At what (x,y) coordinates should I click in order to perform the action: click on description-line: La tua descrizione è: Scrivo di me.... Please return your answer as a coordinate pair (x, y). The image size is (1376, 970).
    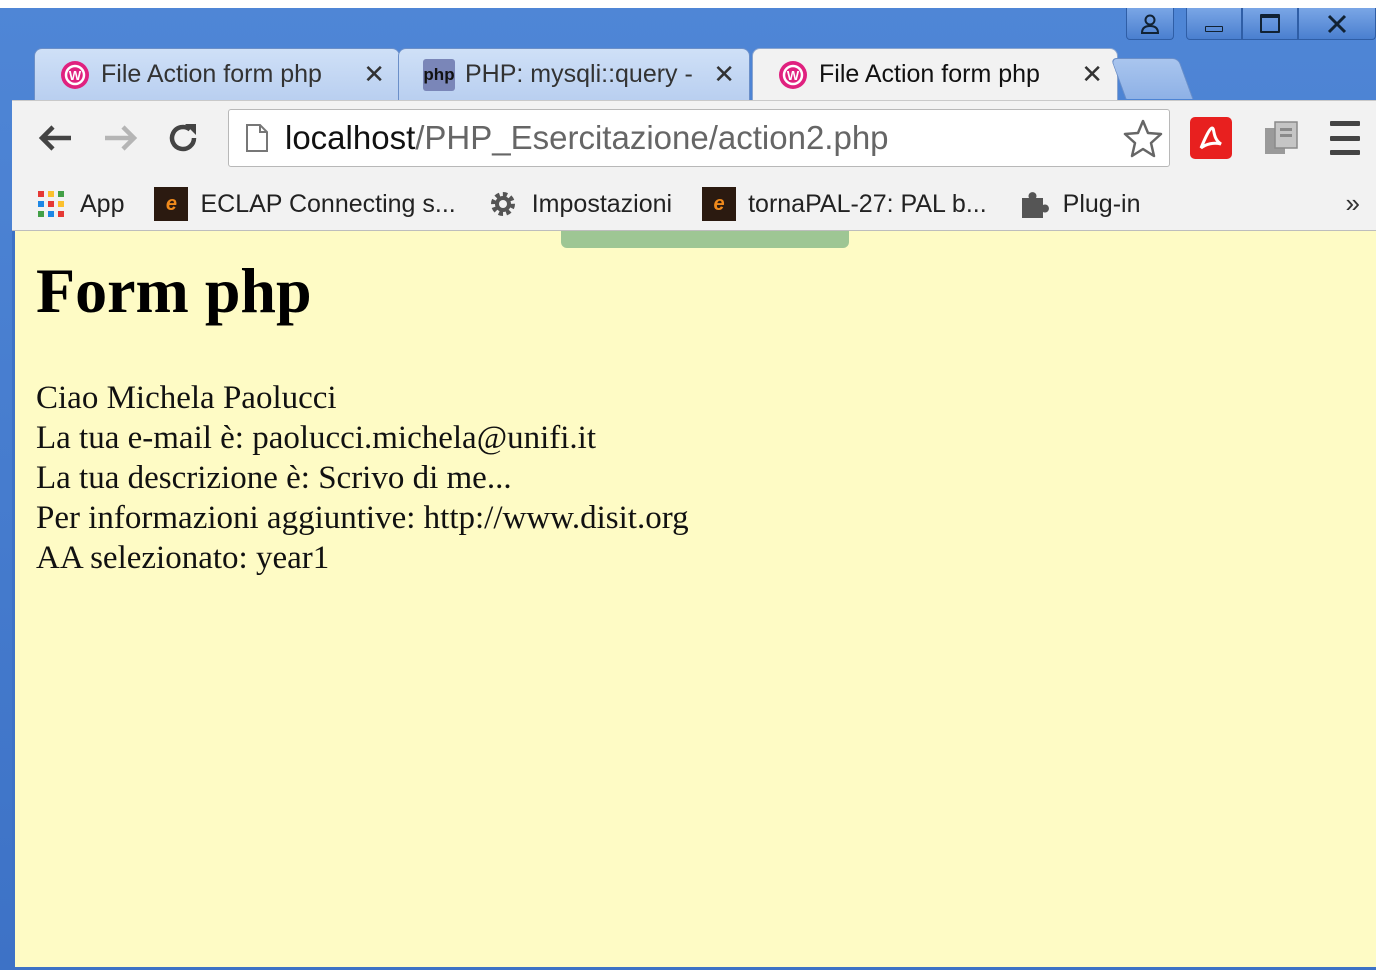
    Looking at the image, I should click on (274, 478).